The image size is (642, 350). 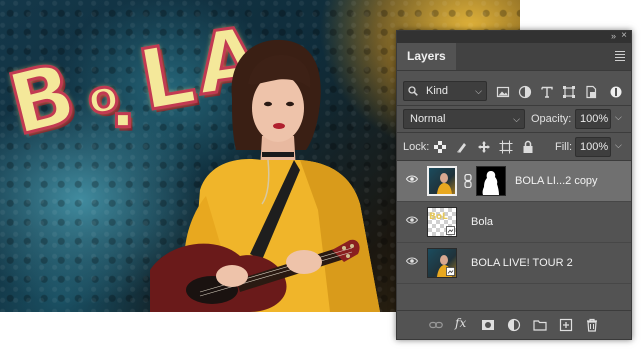 What do you see at coordinates (540, 325) in the screenshot?
I see `group-folder-icon` at bounding box center [540, 325].